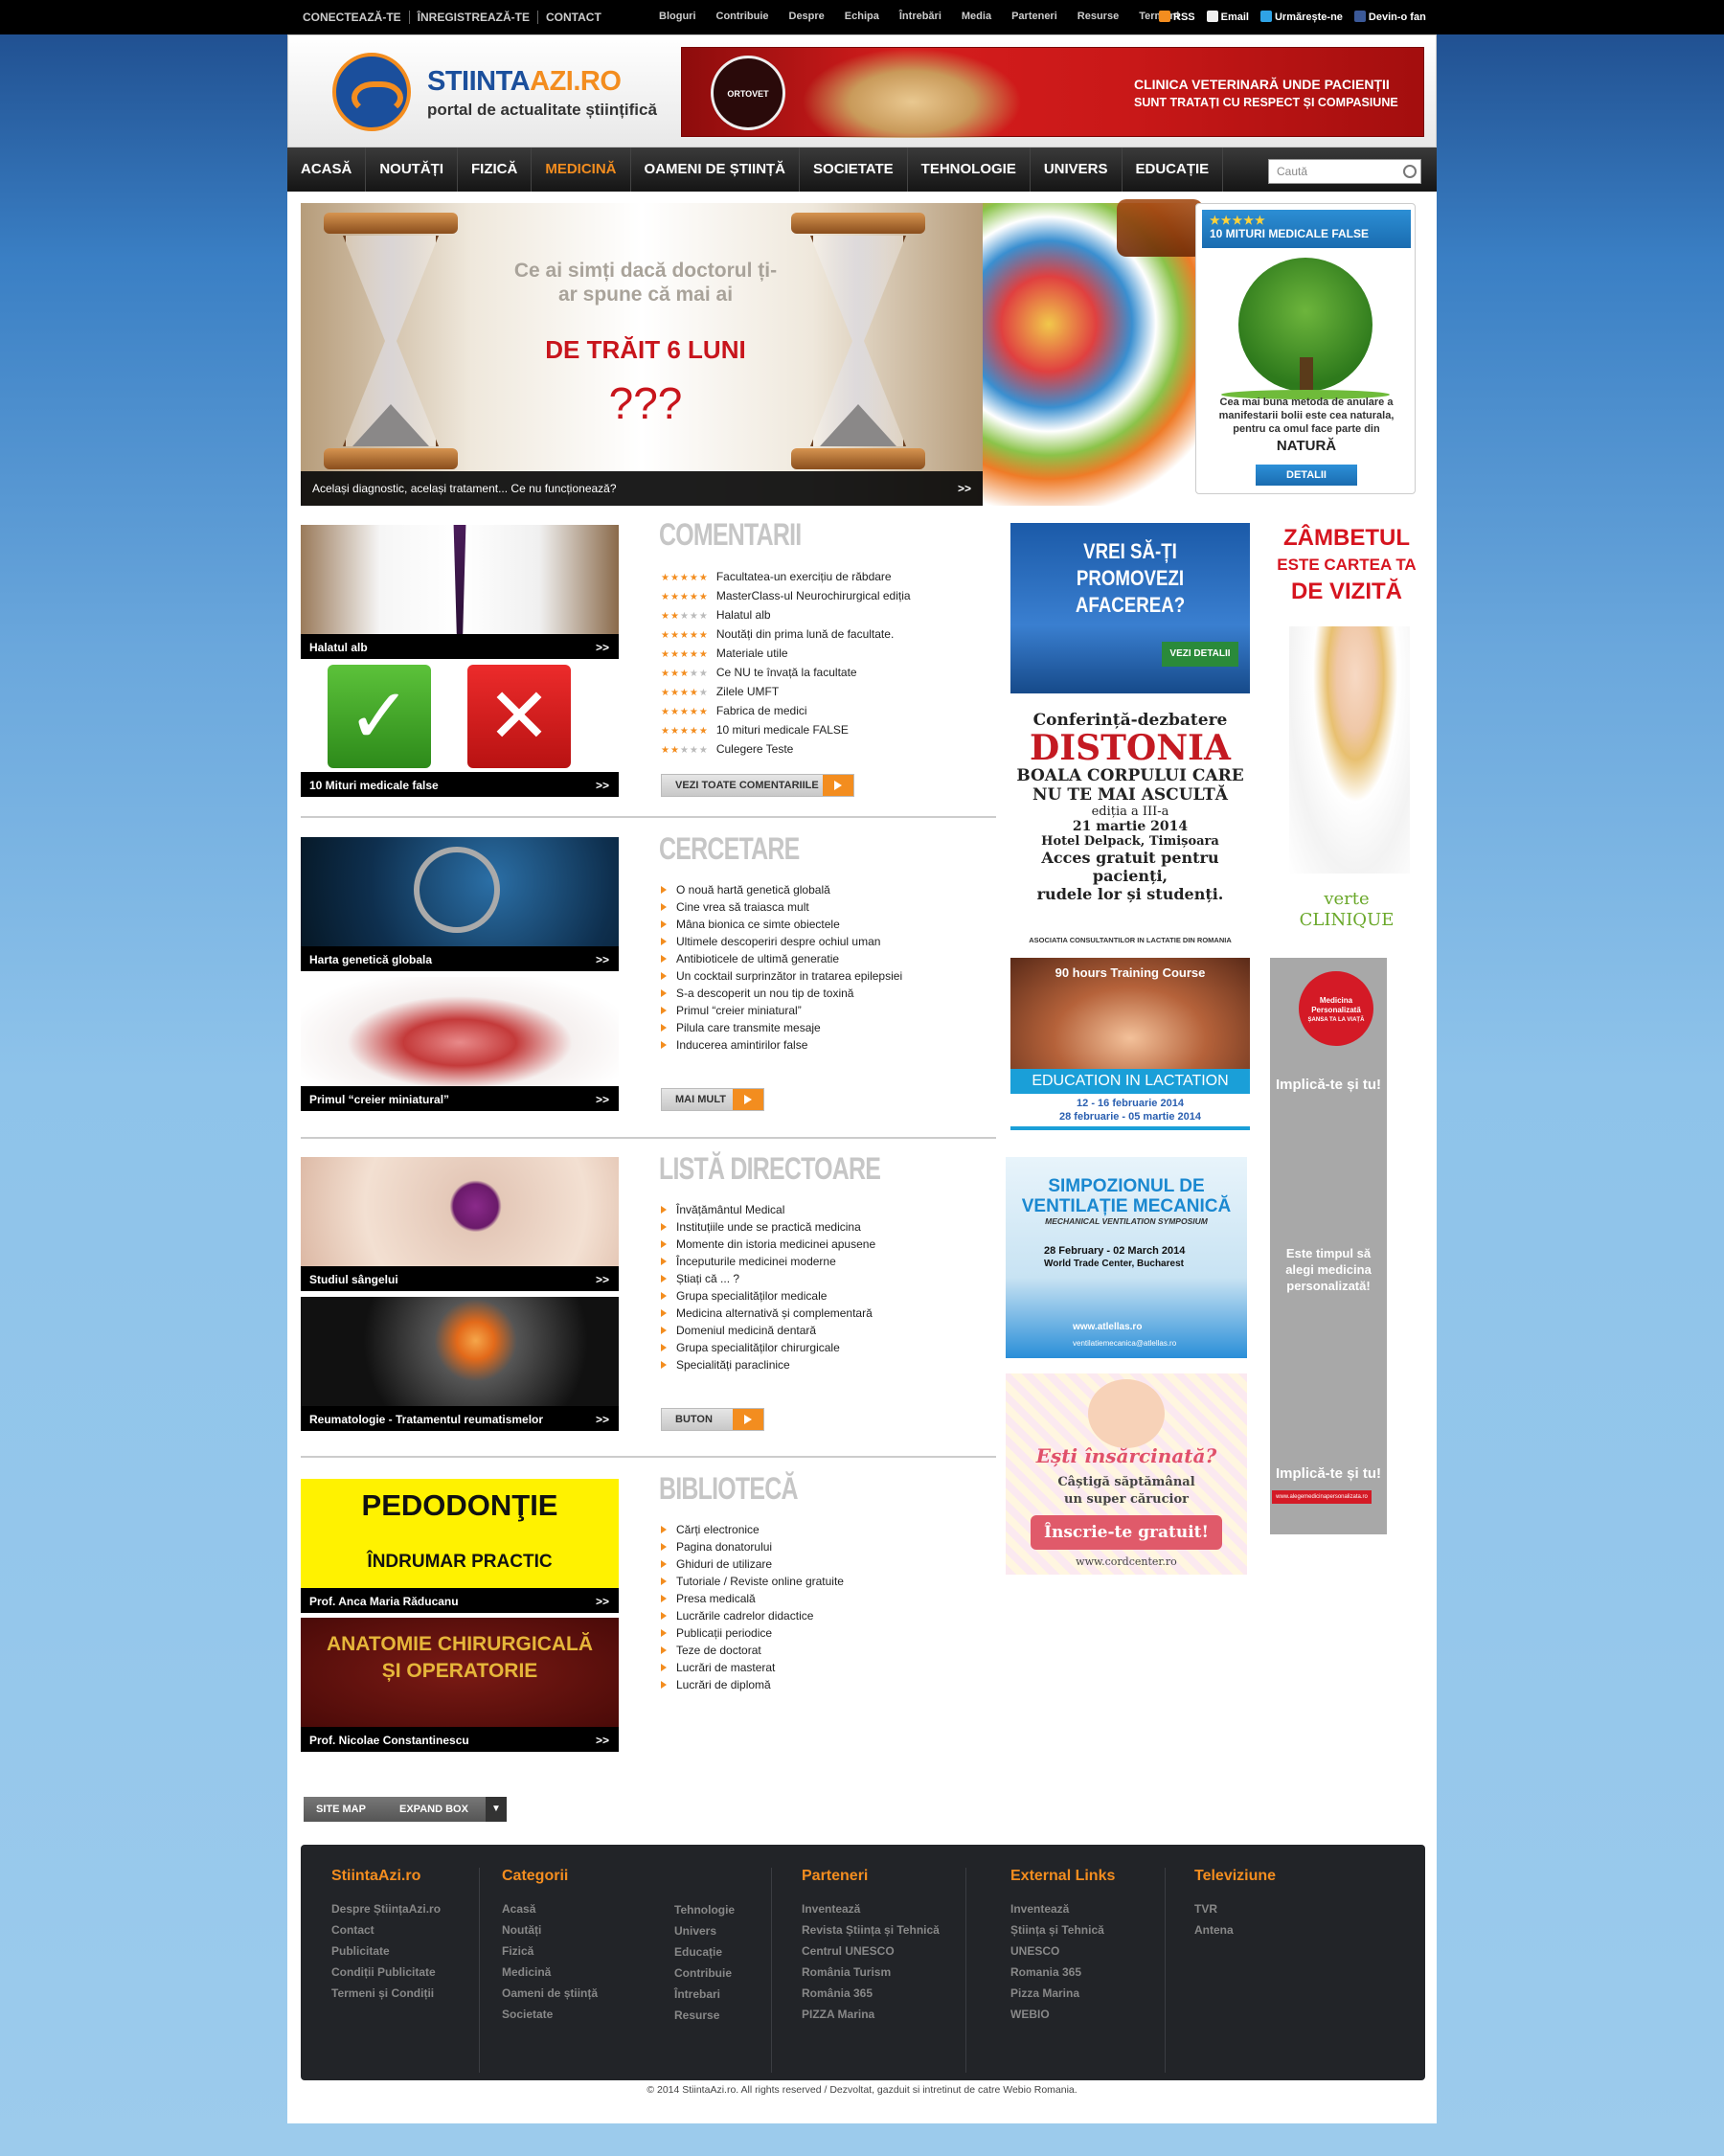 The width and height of the screenshot is (1724, 2156). I want to click on directory-list-item: Învățământul Medical, so click(768, 1210).